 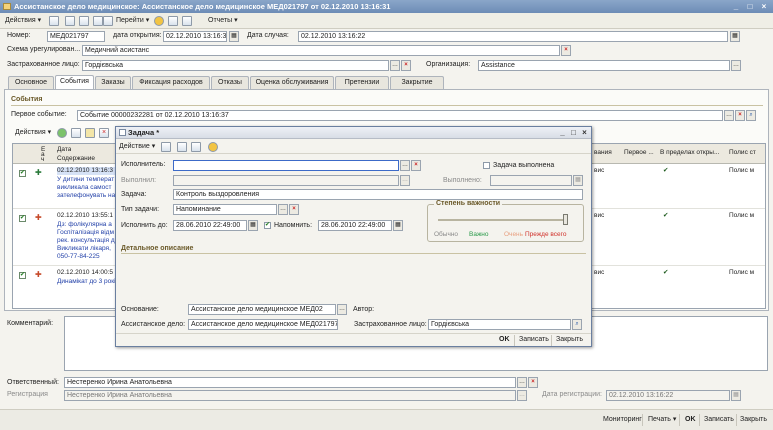 I want to click on case-date-field: 02.12.2010 13:16:22, so click(x=513, y=36).